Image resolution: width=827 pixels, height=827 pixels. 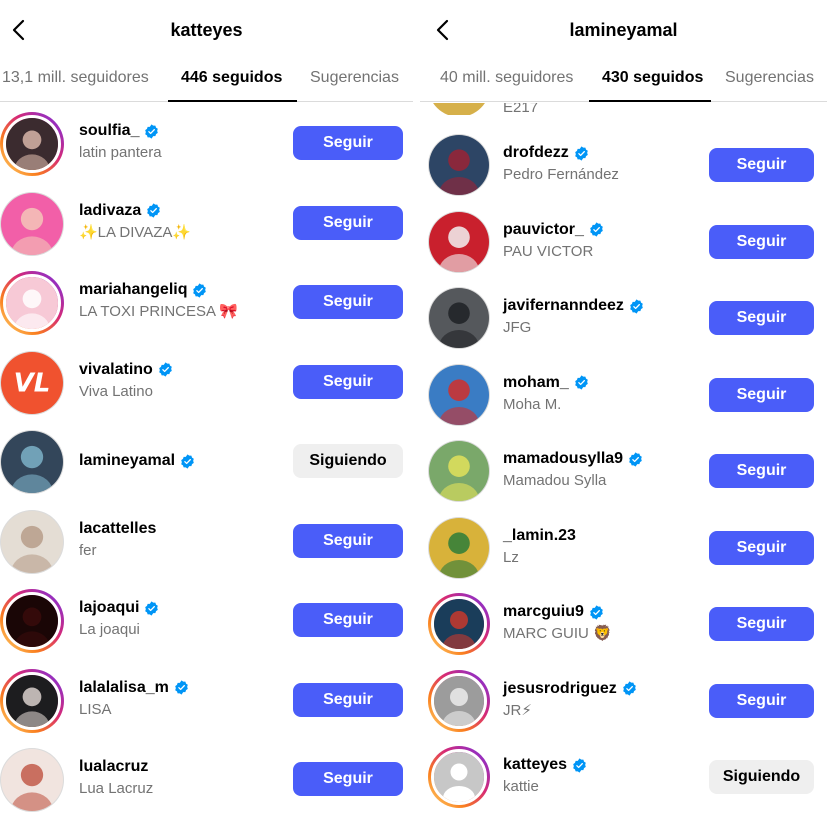 I want to click on header: katteyes, so click(x=206, y=30).